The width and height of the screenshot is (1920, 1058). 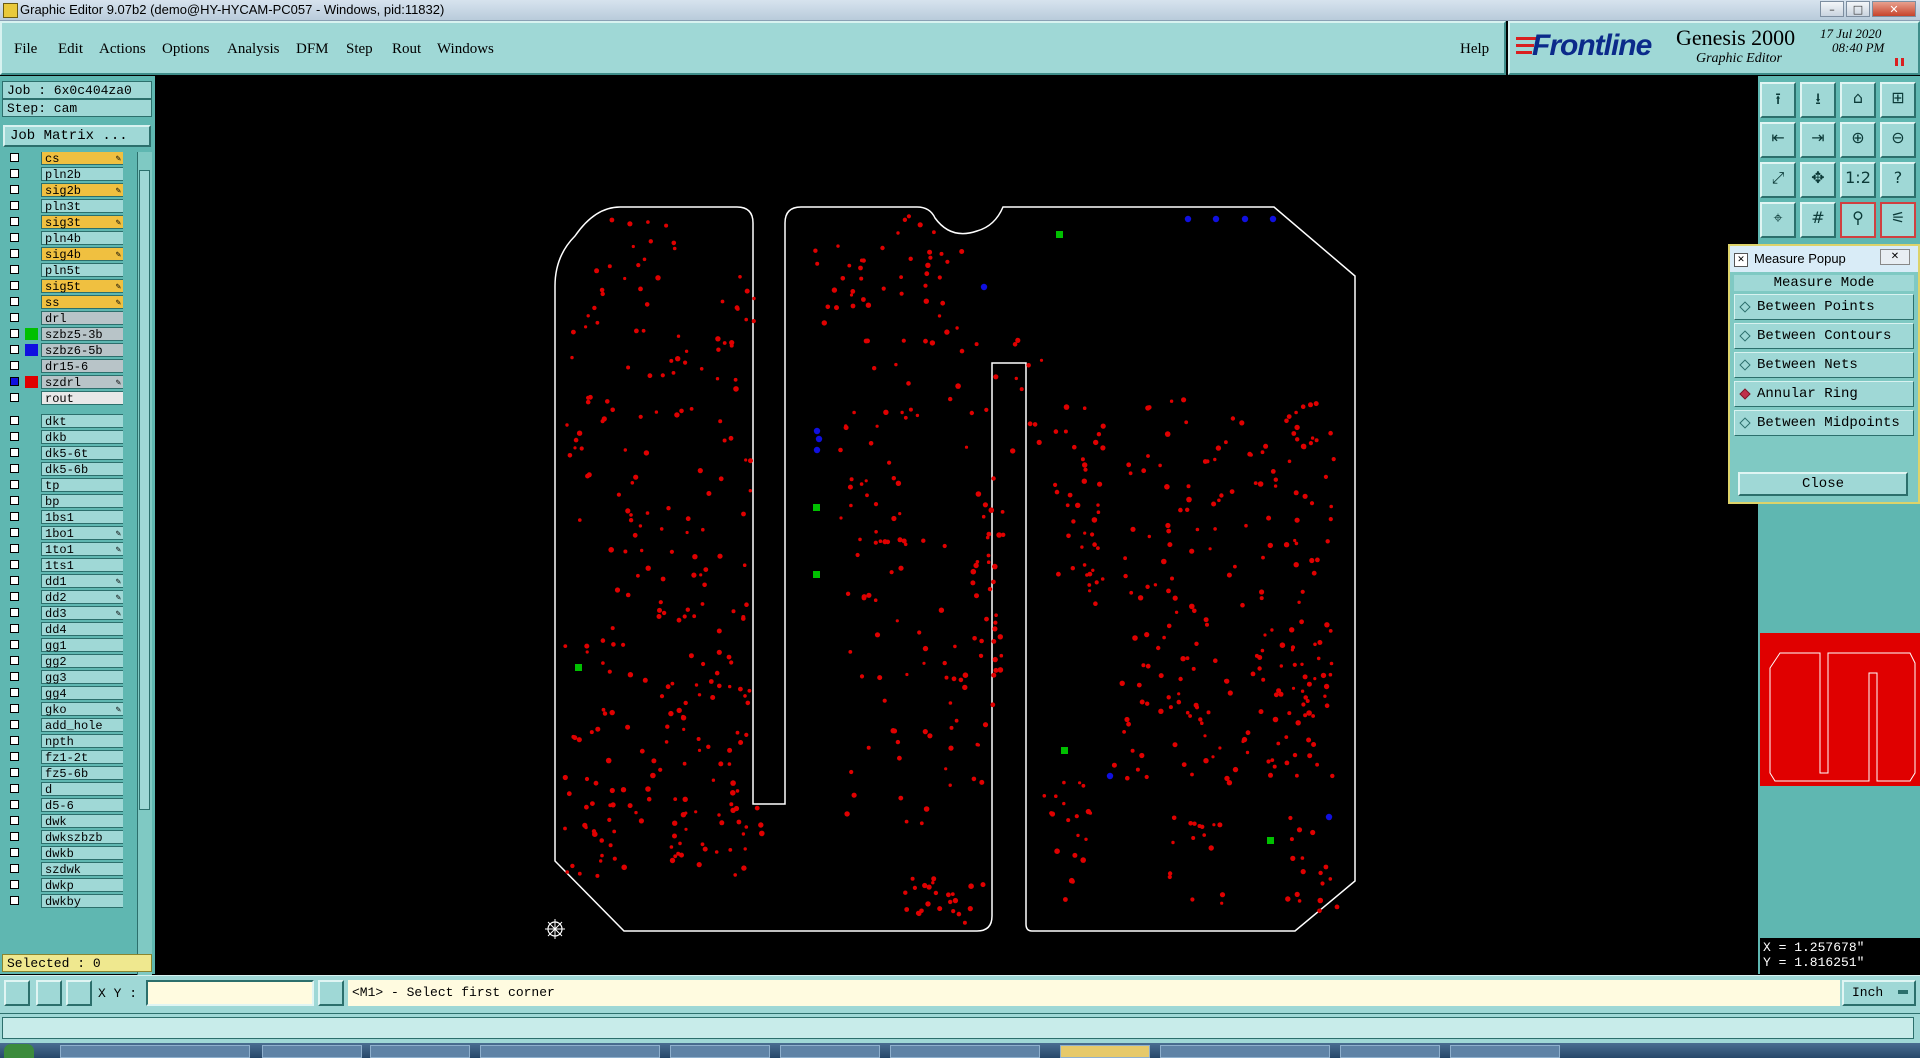 What do you see at coordinates (186, 49) in the screenshot?
I see `menu-options: Options` at bounding box center [186, 49].